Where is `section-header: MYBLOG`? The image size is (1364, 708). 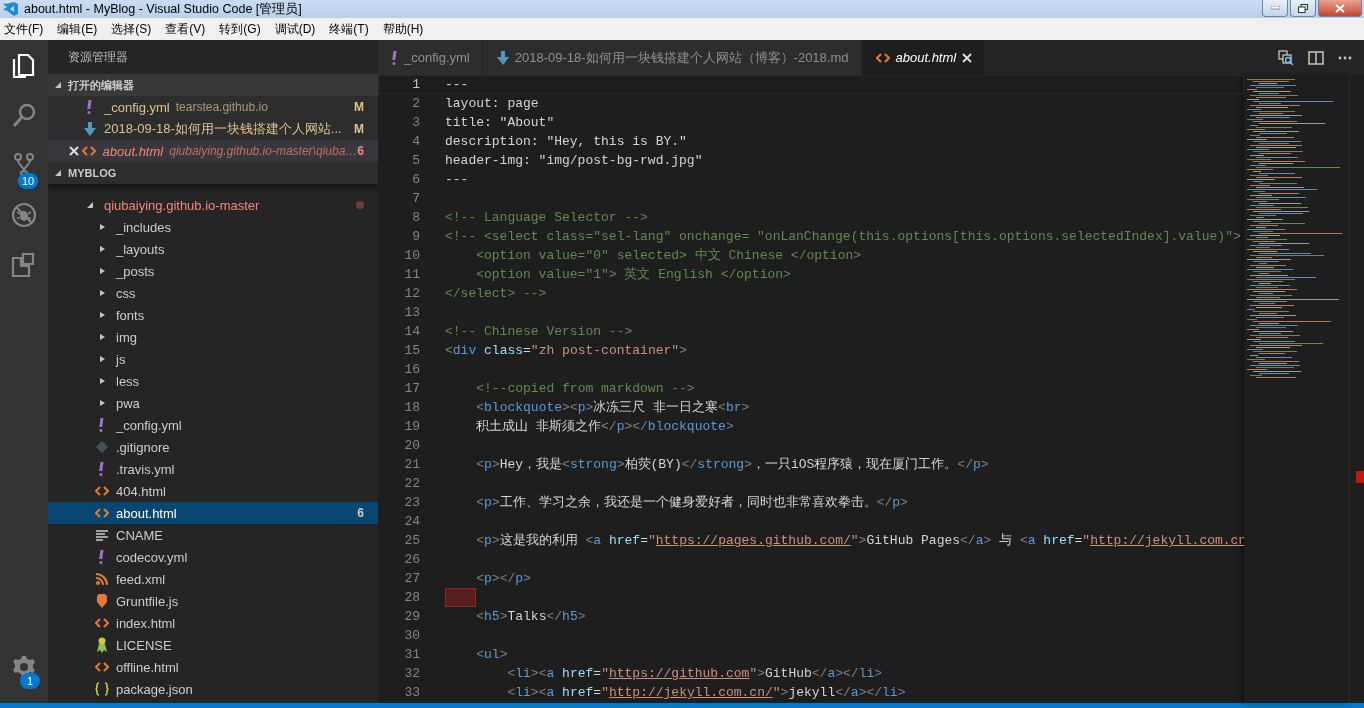
section-header: MYBLOG is located at coordinates (213, 173).